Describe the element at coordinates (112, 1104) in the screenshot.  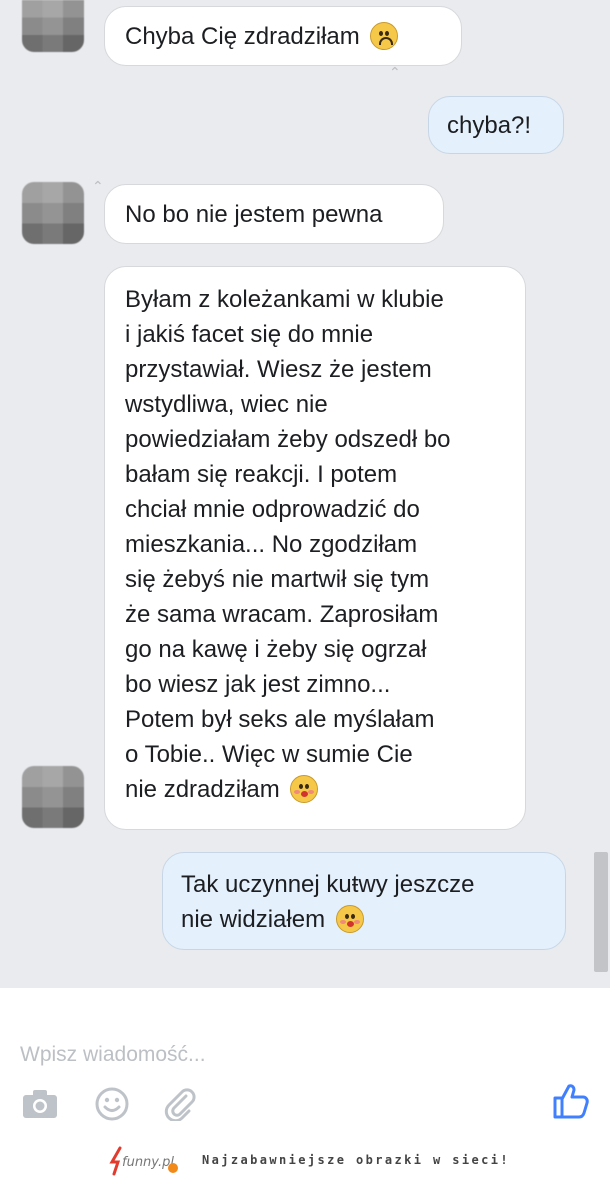
I see `smiley-icon` at that location.